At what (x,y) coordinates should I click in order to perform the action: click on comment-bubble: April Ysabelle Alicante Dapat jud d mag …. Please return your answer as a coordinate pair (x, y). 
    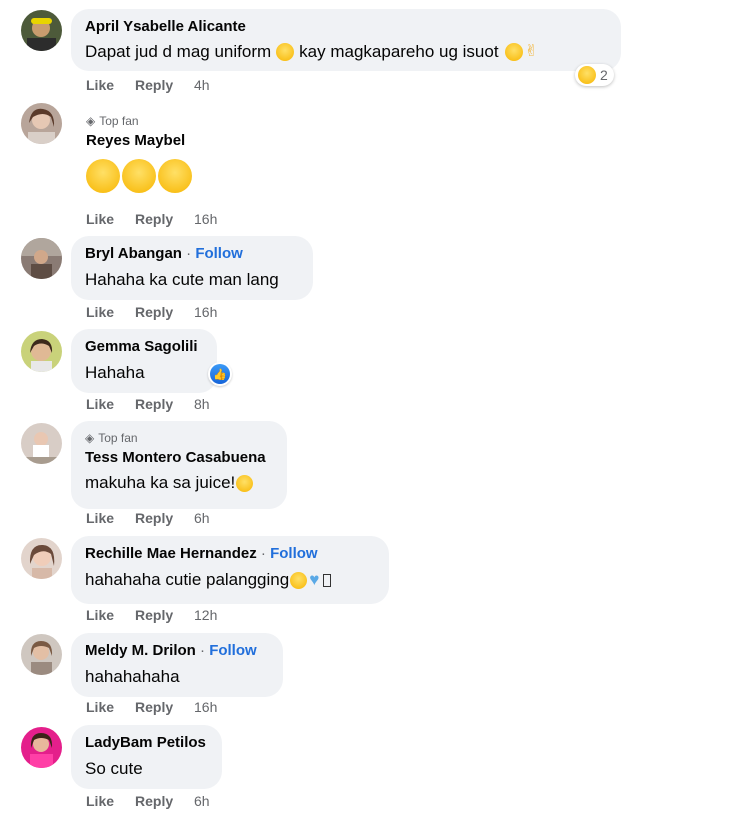
    Looking at the image, I should click on (346, 40).